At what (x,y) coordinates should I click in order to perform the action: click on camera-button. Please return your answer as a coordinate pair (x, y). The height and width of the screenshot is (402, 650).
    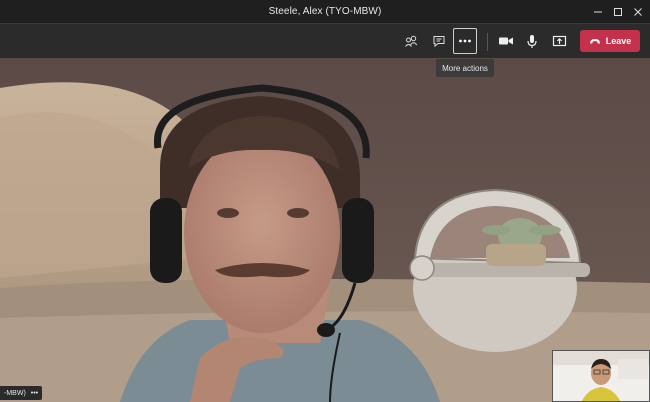
    Looking at the image, I should click on (506, 41).